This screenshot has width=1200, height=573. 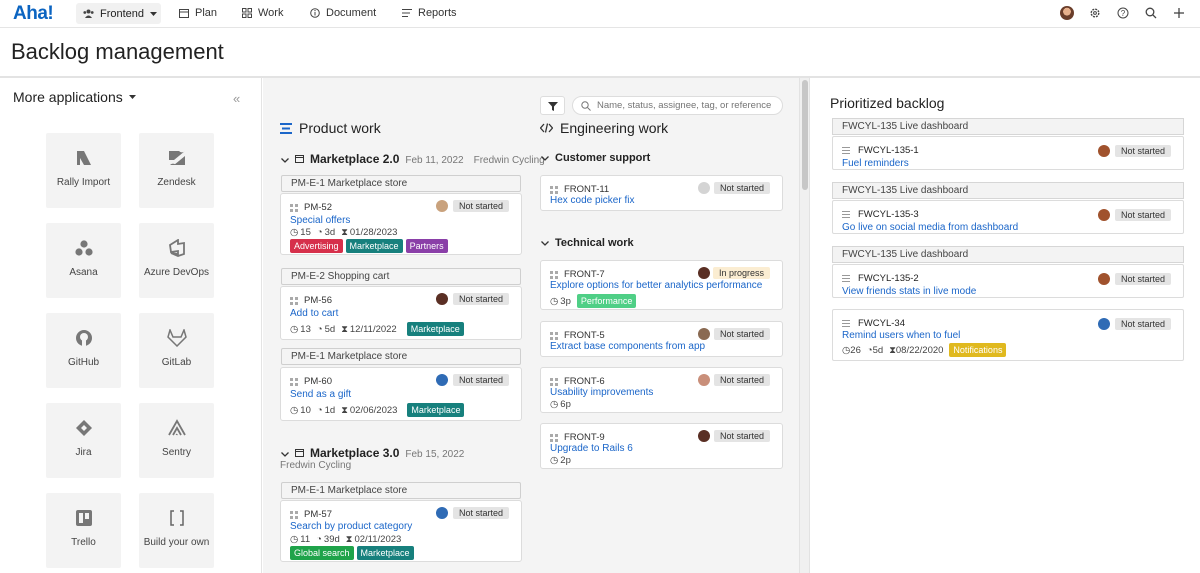 I want to click on app-tile-jira: Jira, so click(x=83, y=440).